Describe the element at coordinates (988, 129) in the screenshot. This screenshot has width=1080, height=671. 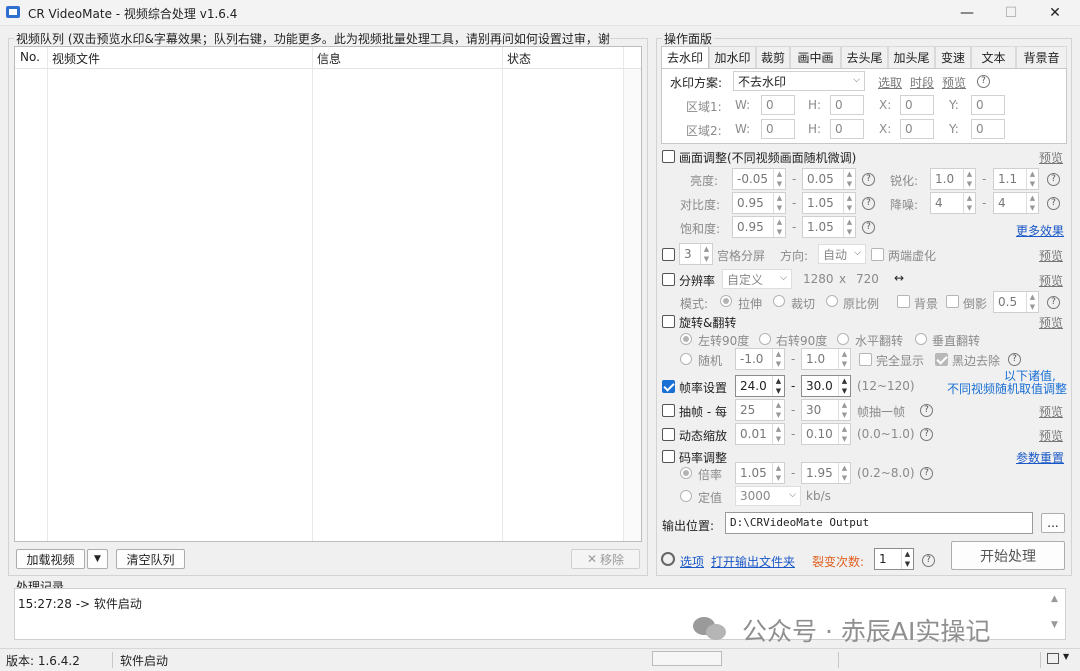
I see `region2-y-input: 0` at that location.